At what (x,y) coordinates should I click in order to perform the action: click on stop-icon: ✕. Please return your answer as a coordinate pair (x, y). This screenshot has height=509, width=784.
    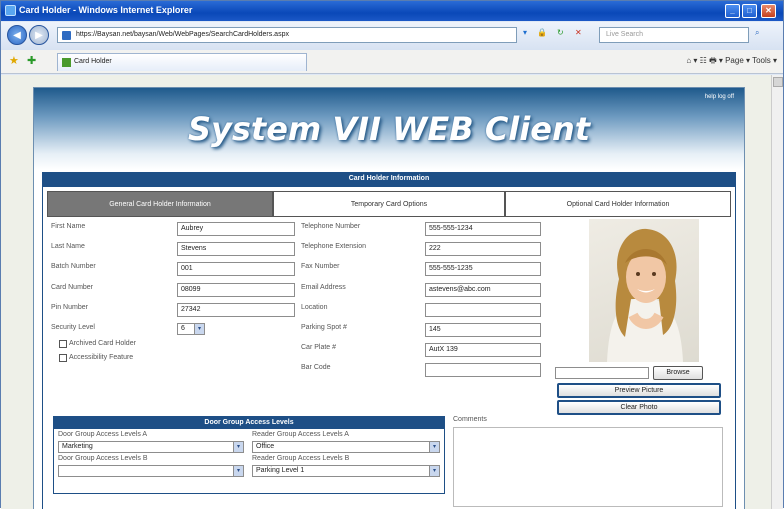
    Looking at the image, I should click on (578, 32).